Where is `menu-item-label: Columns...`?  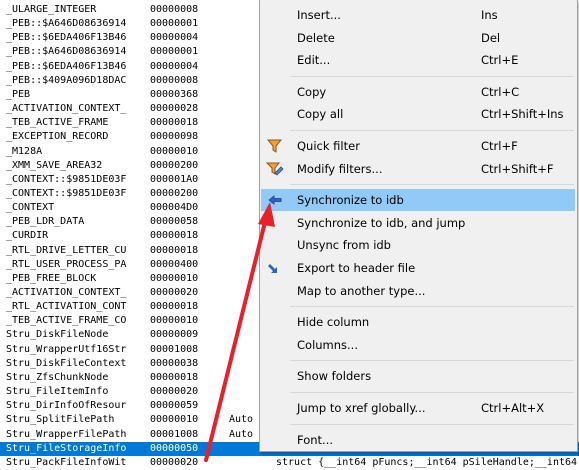 menu-item-label: Columns... is located at coordinates (327, 344).